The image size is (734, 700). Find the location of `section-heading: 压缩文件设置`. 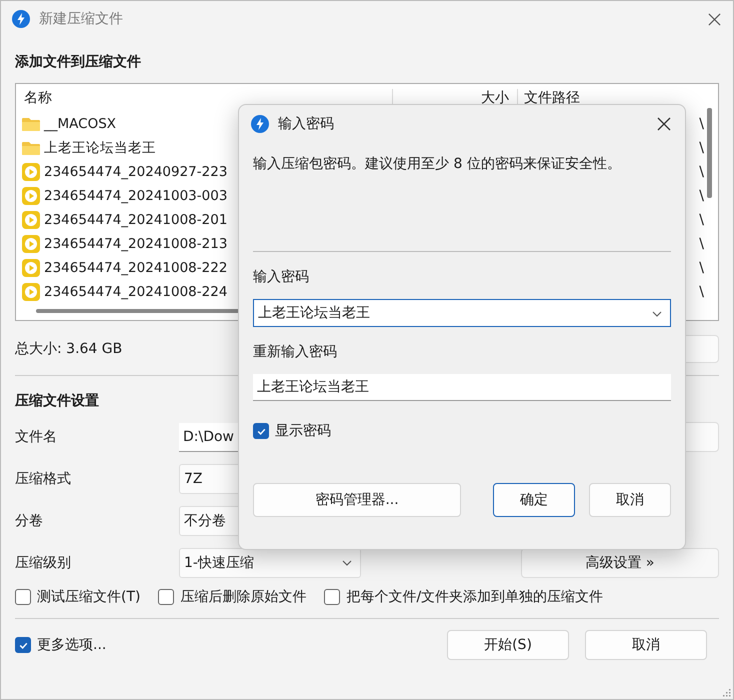

section-heading: 压缩文件设置 is located at coordinates (57, 401).